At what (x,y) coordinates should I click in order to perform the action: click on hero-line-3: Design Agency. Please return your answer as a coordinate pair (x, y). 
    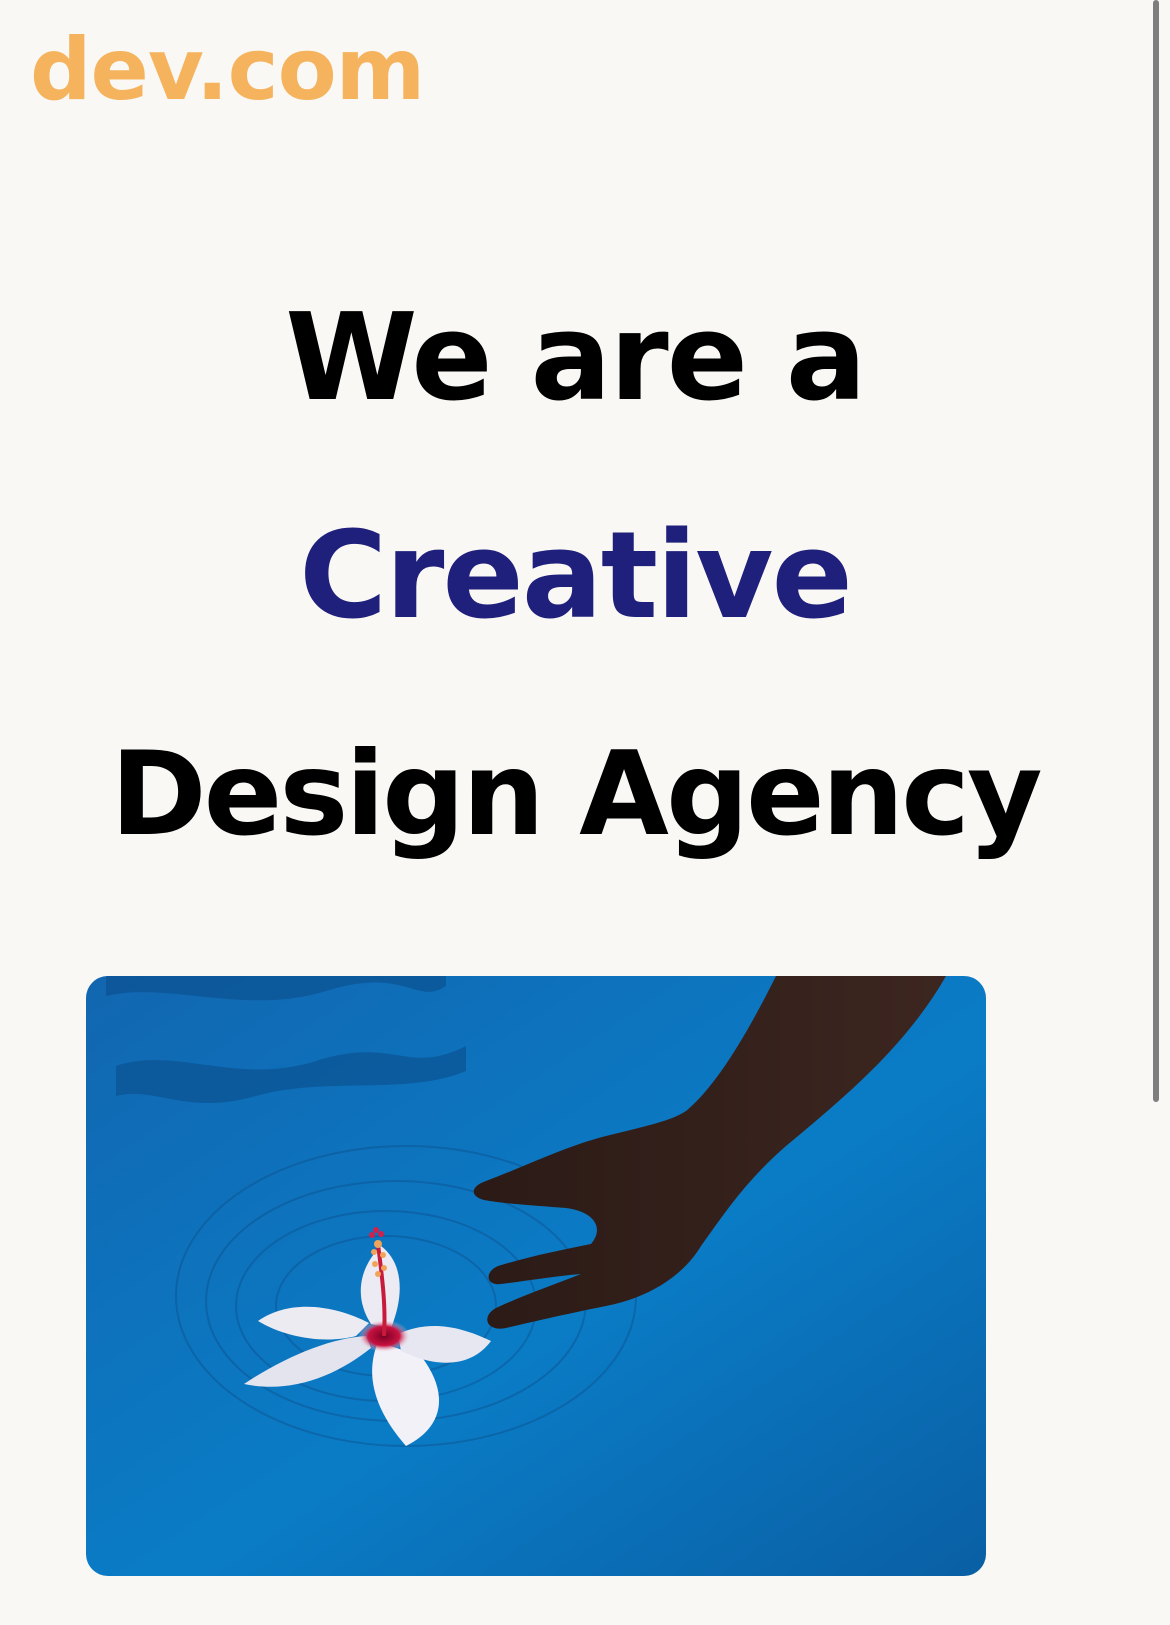
    Looking at the image, I should click on (576, 794).